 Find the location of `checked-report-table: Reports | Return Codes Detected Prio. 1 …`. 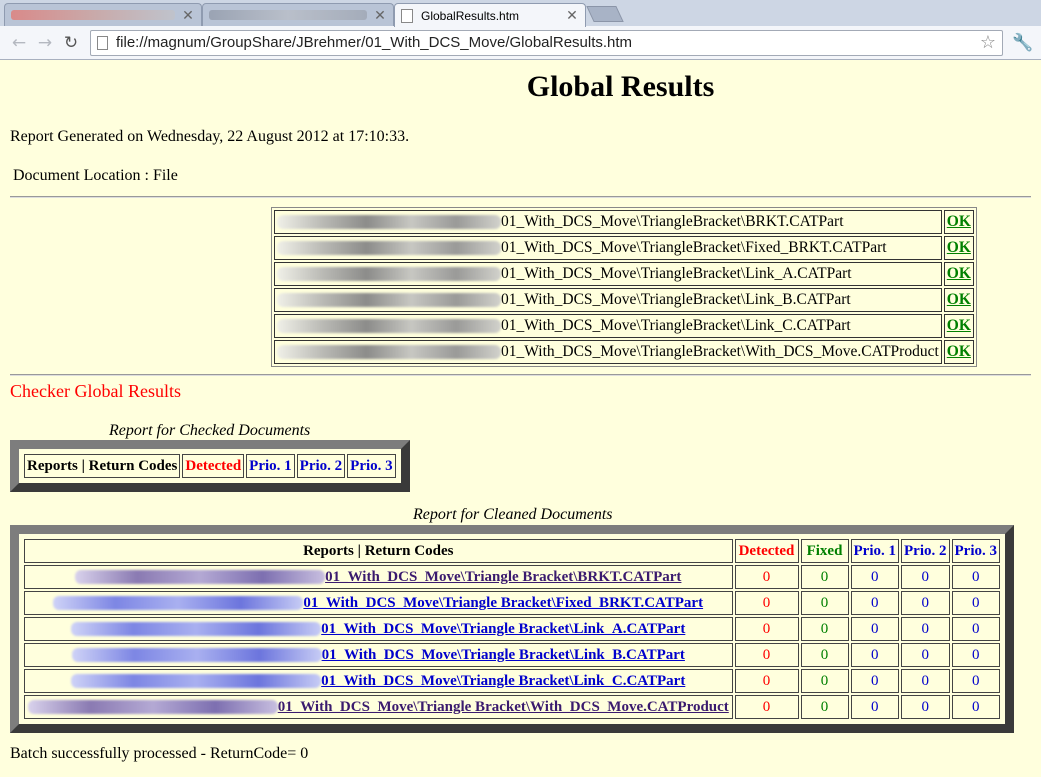

checked-report-table: Reports | Return Codes Detected Prio. 1 … is located at coordinates (210, 466).